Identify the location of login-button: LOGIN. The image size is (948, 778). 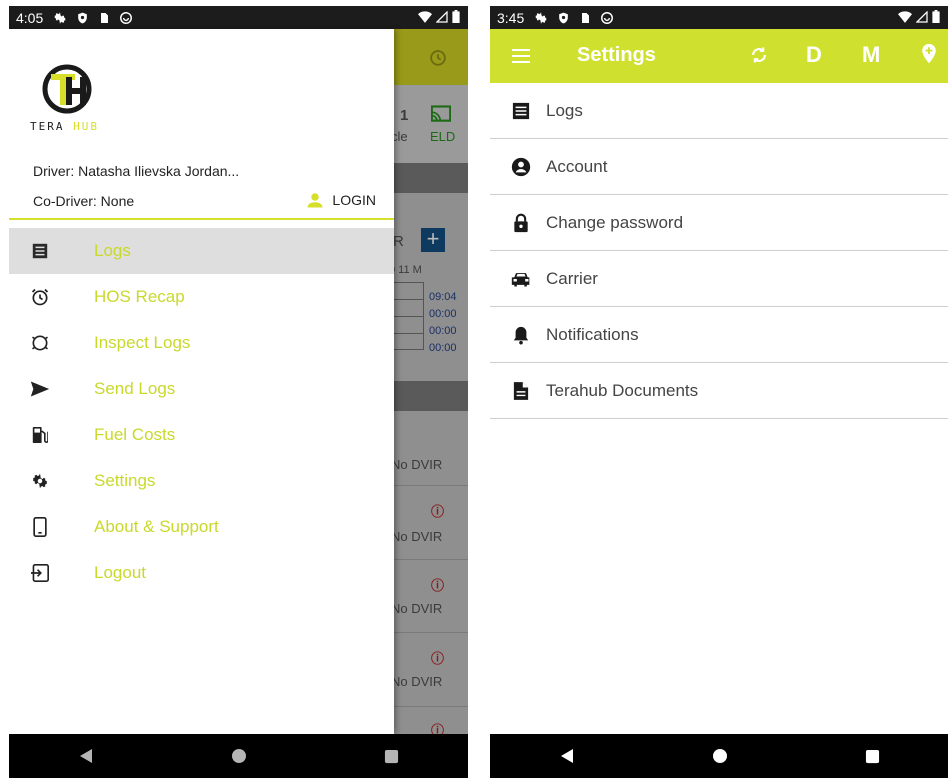
(341, 200).